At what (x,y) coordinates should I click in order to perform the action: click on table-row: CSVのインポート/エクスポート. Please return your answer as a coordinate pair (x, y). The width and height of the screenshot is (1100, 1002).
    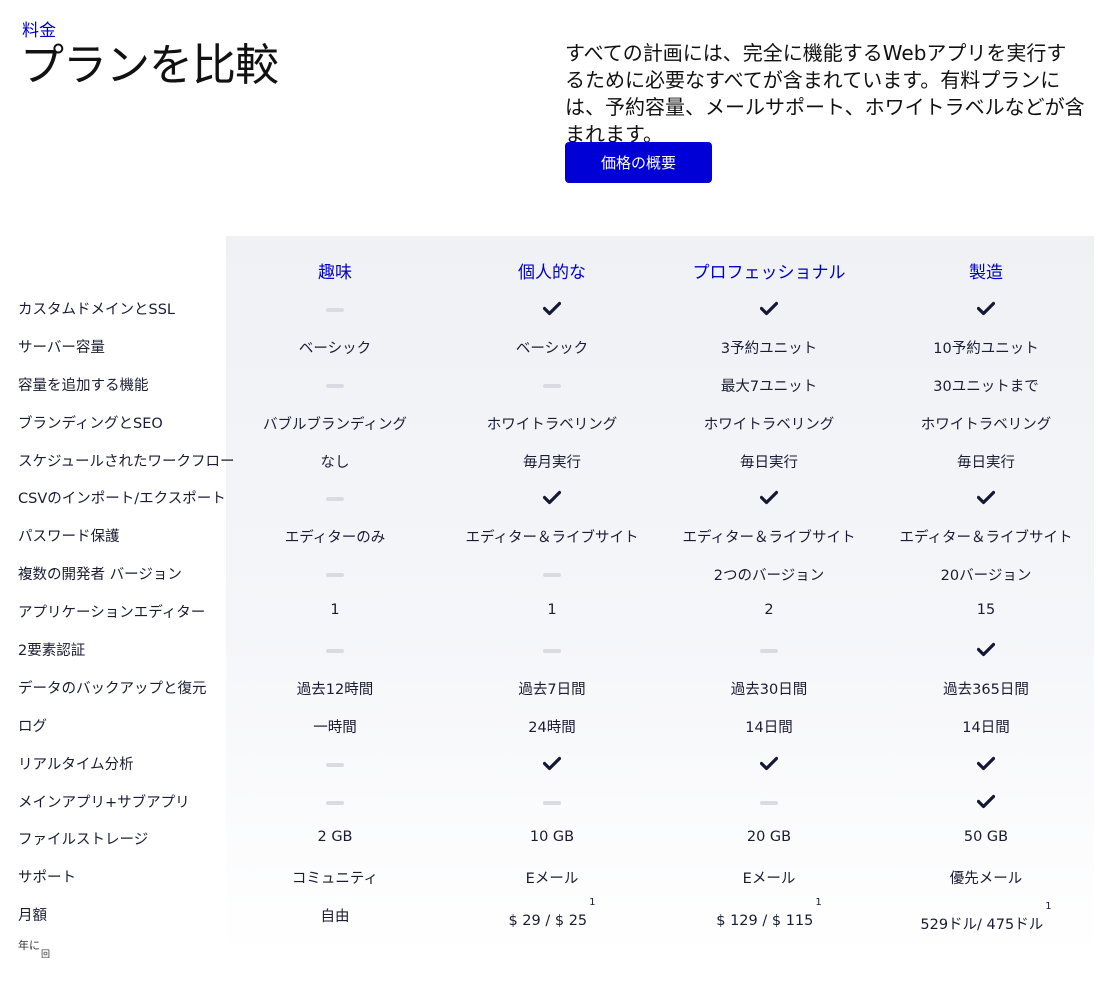
    Looking at the image, I should click on (547, 498).